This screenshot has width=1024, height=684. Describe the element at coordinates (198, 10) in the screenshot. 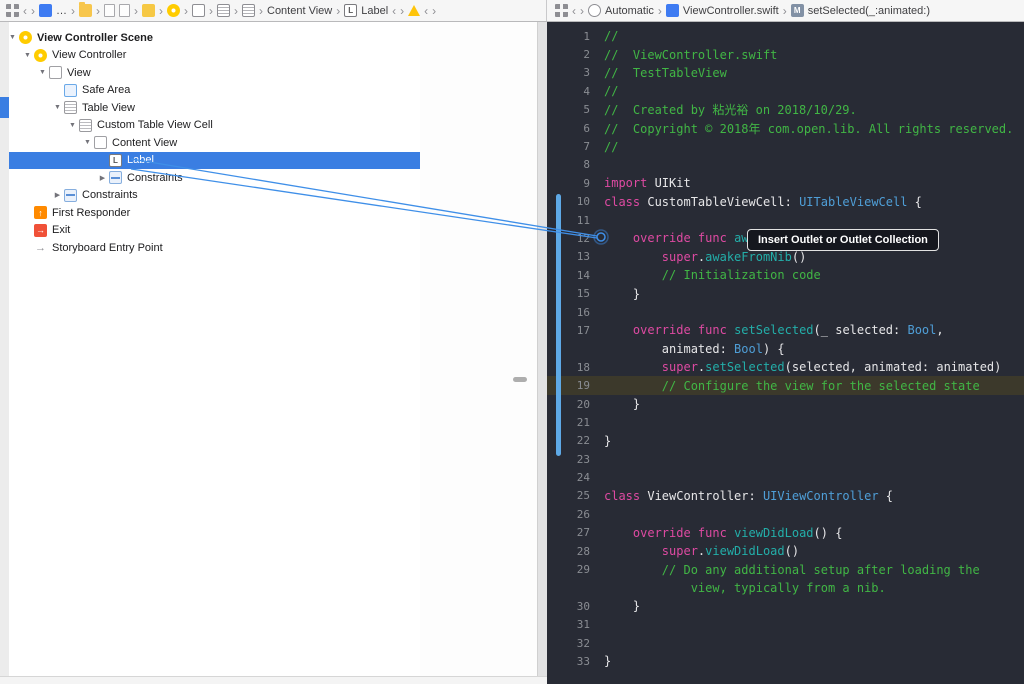

I see `viewsm-icon` at that location.